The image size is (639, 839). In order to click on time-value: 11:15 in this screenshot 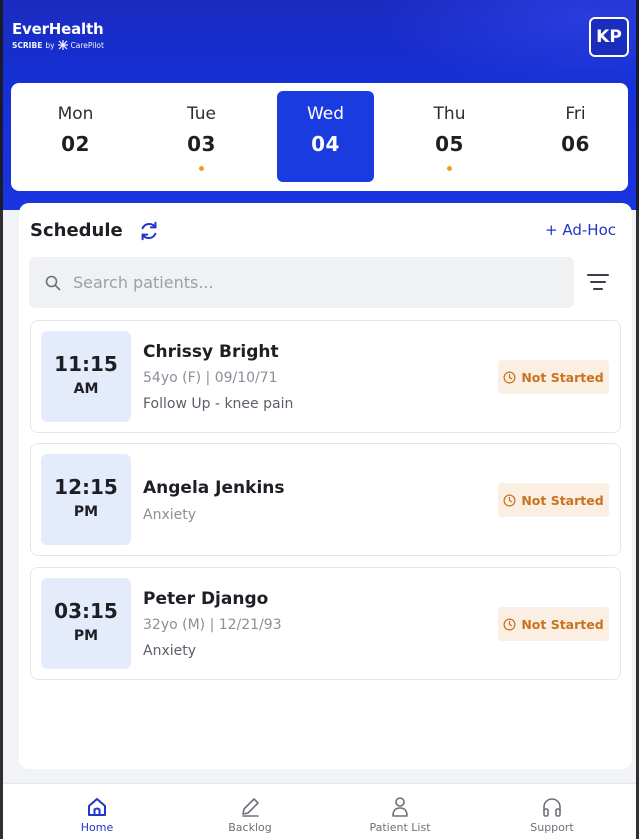, I will do `click(86, 364)`.